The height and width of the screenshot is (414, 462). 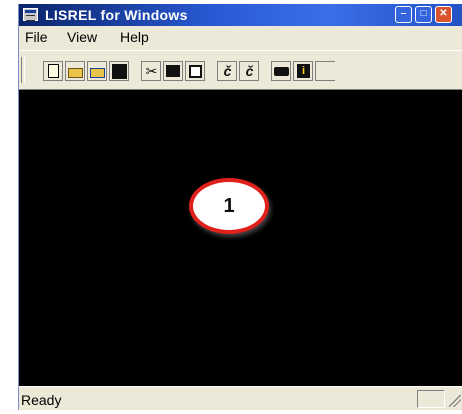 I want to click on info-icon: i, so click(x=303, y=71).